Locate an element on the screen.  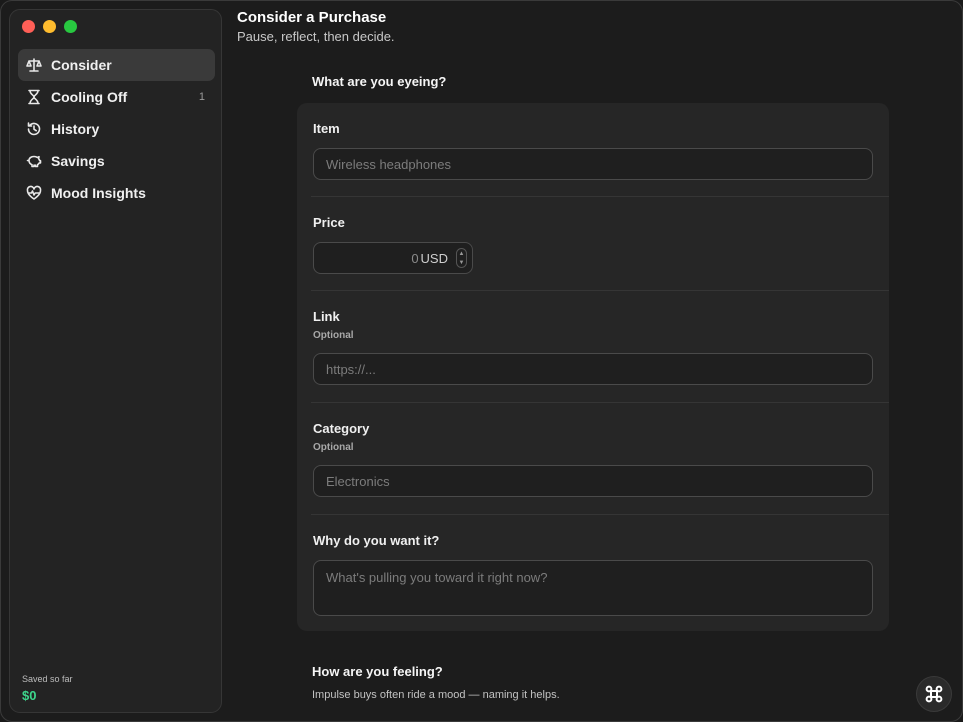
link-hint: Optional is located at coordinates (333, 335).